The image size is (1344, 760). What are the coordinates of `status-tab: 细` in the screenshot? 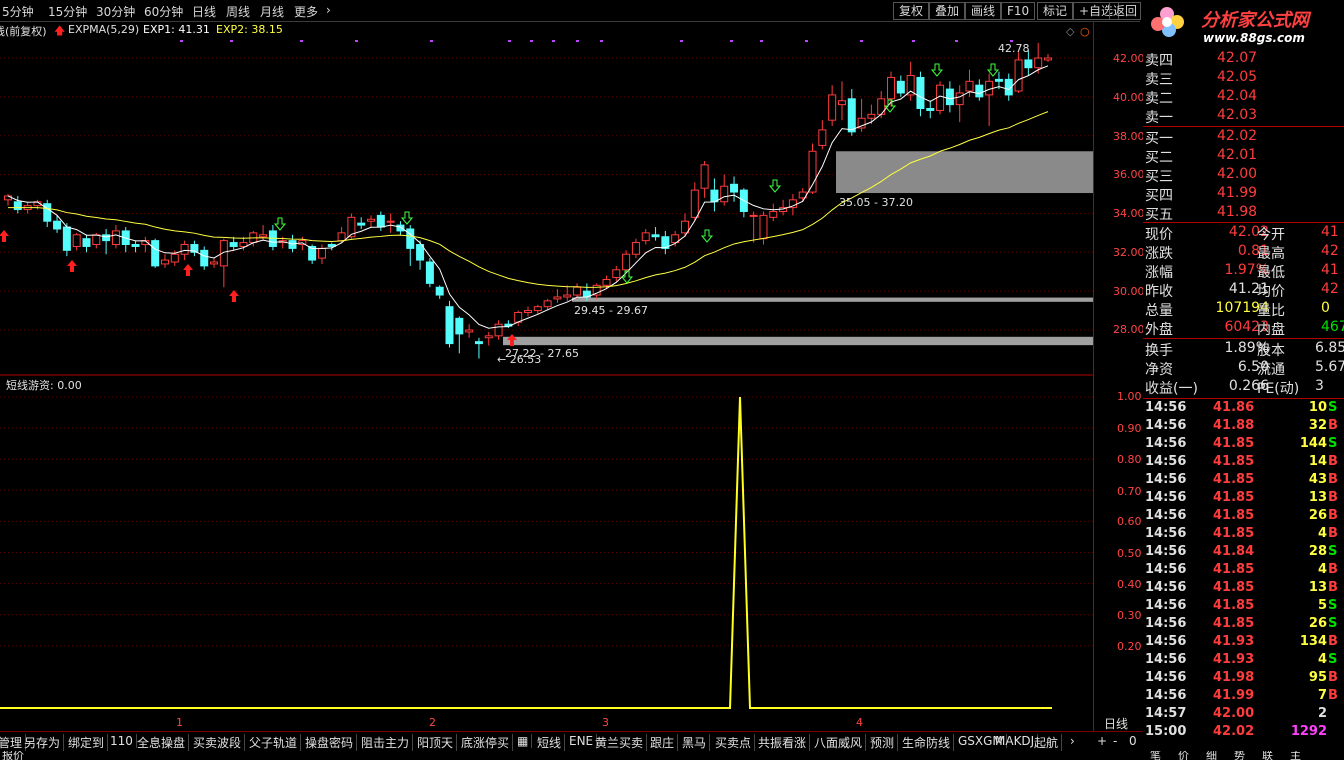 It's located at (1211, 755).